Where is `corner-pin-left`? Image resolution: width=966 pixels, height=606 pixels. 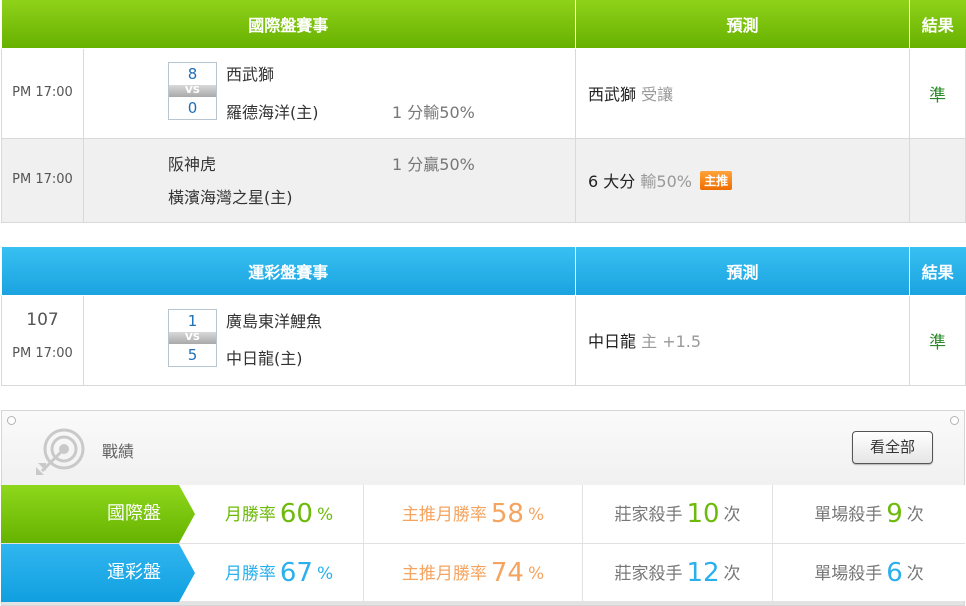 corner-pin-left is located at coordinates (11, 420).